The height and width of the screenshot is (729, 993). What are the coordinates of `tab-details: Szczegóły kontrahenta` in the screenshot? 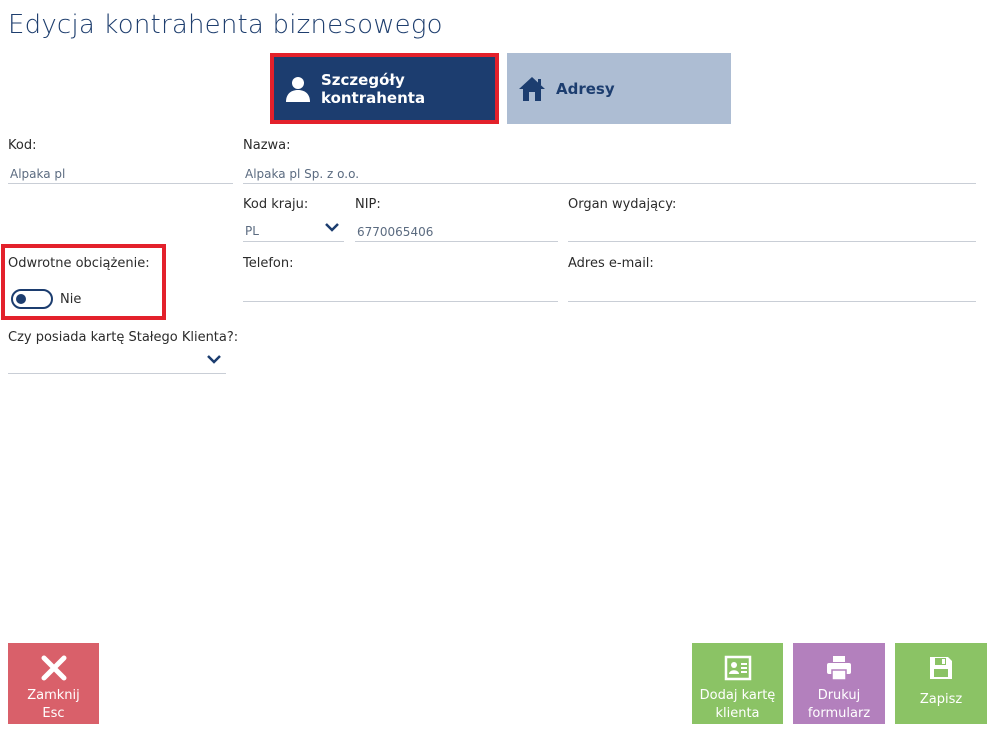 It's located at (384, 88).